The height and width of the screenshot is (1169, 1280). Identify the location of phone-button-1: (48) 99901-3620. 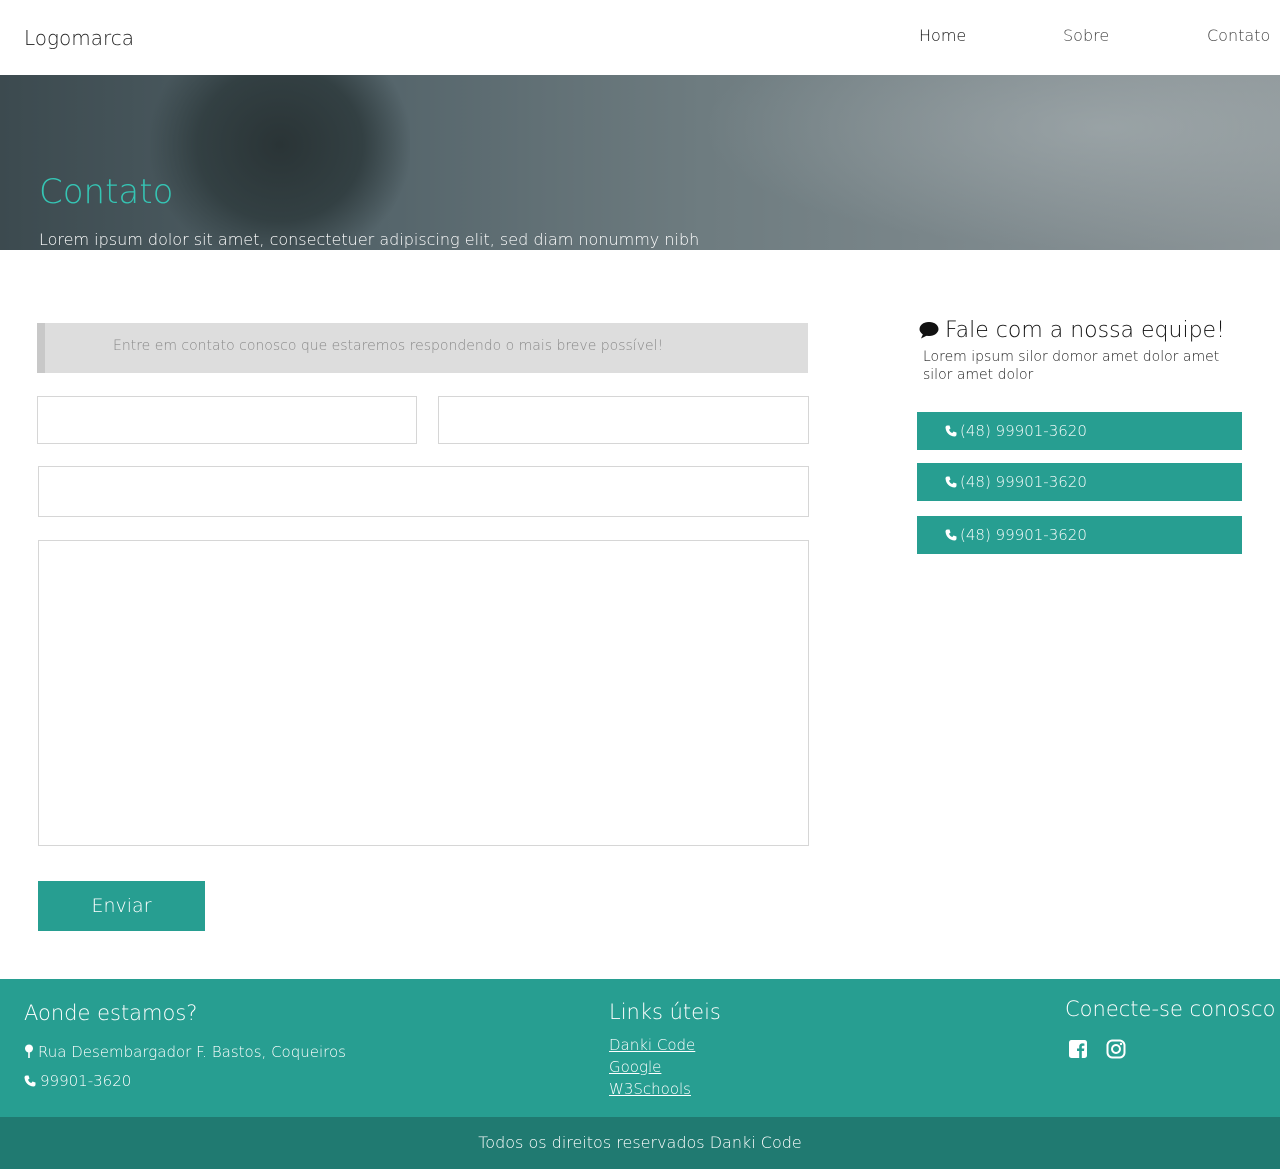
(1079, 431).